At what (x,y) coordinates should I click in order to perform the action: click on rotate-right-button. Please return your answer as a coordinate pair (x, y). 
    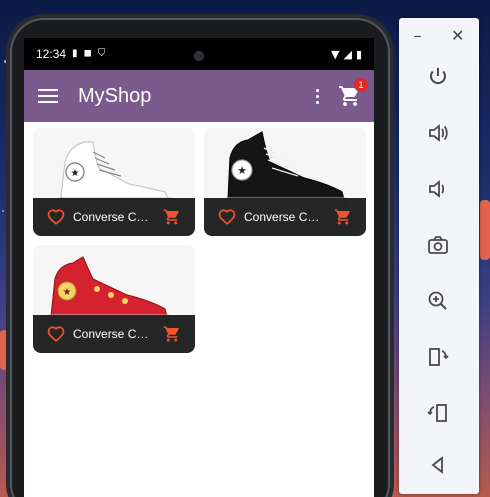
    Looking at the image, I should click on (438, 413).